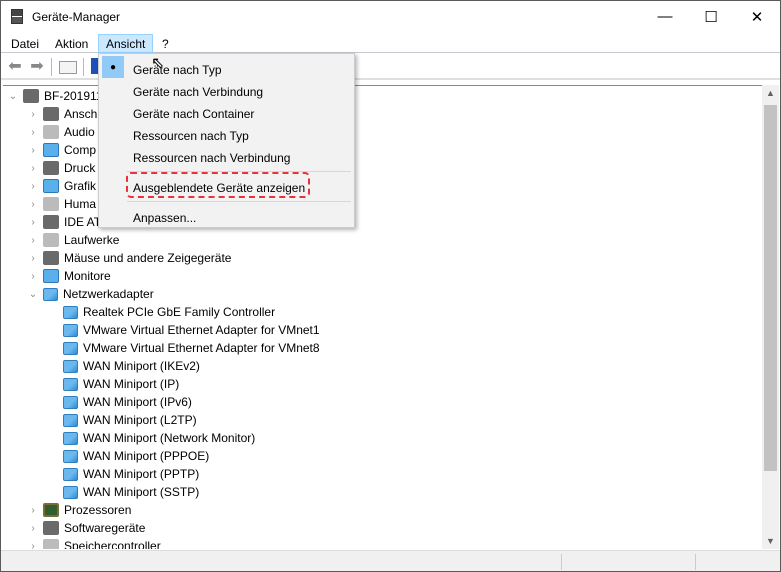 Image resolution: width=781 pixels, height=572 pixels. Describe the element at coordinates (54, 96) in the screenshot. I see `tree-root: ⌄ BF-201911` at that location.